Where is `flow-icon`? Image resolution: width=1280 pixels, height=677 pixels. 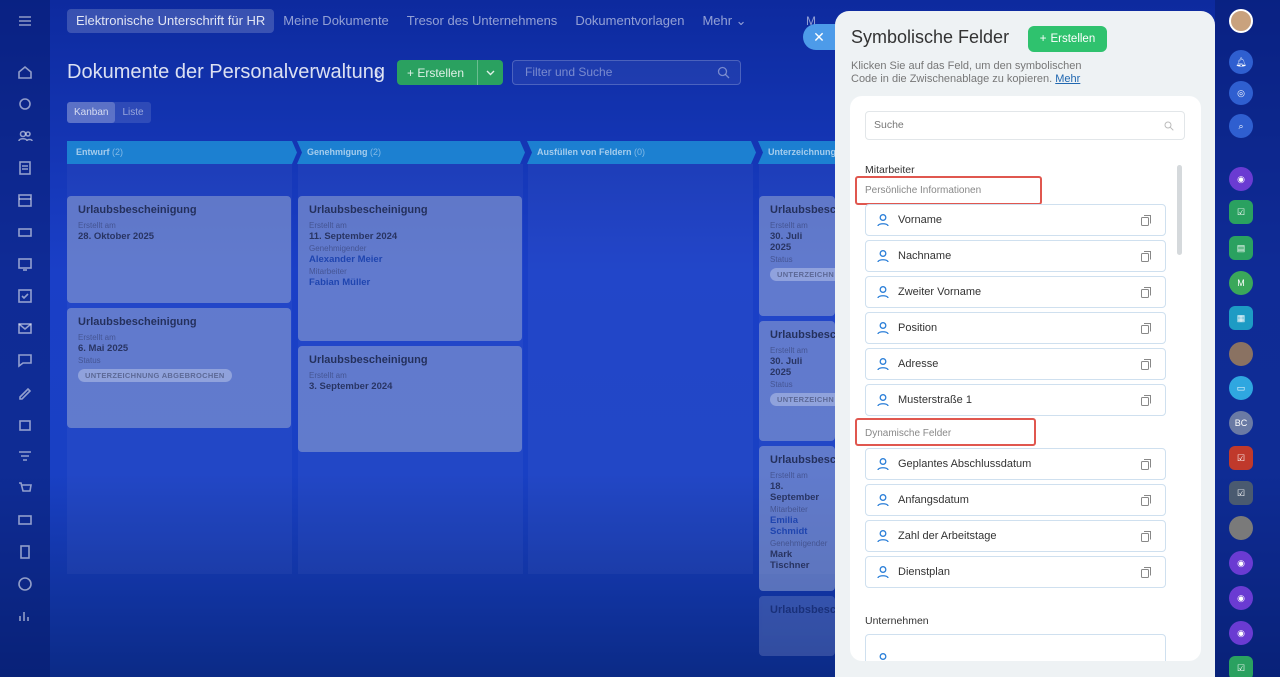
flow-icon is located at coordinates (25, 104).